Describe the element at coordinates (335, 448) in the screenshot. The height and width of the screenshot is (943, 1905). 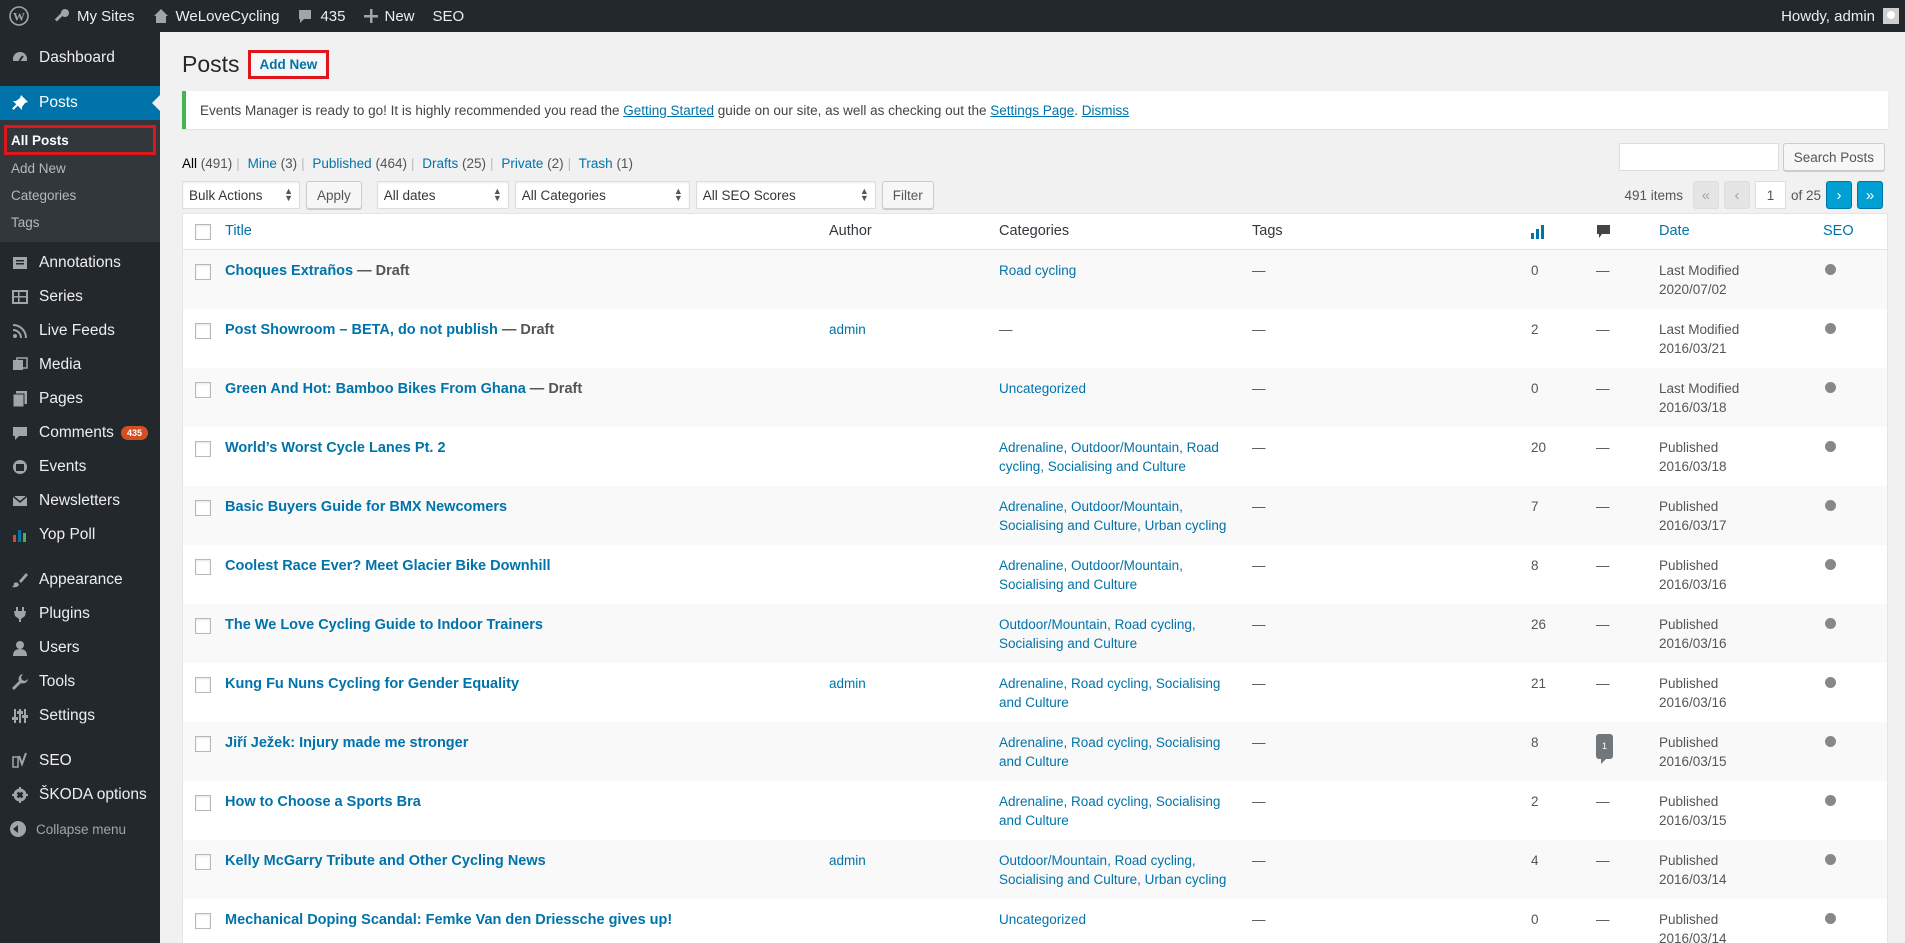
I see `post-title-link: World’s Worst Cycle Lanes Pt. 2` at that location.